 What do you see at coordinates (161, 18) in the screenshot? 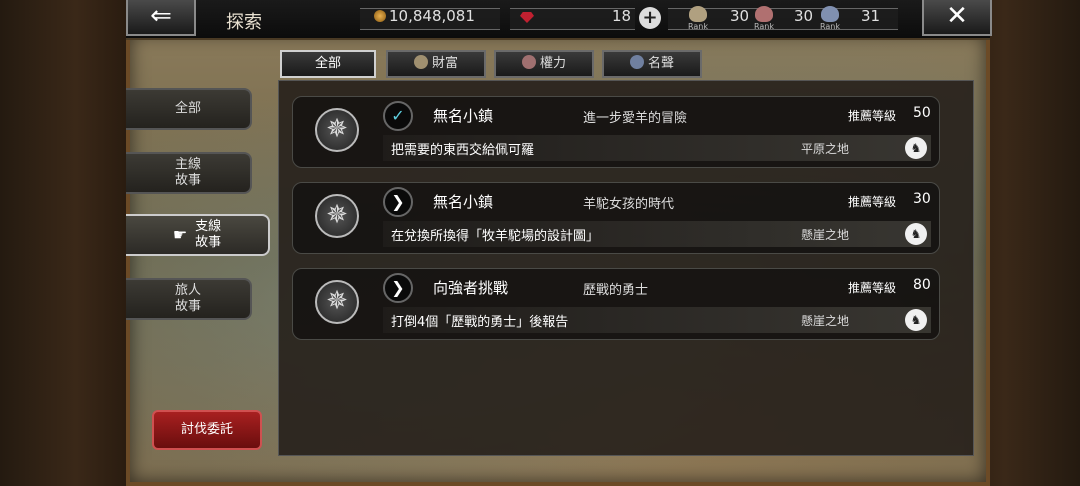
I see `back-button: ⇐` at bounding box center [161, 18].